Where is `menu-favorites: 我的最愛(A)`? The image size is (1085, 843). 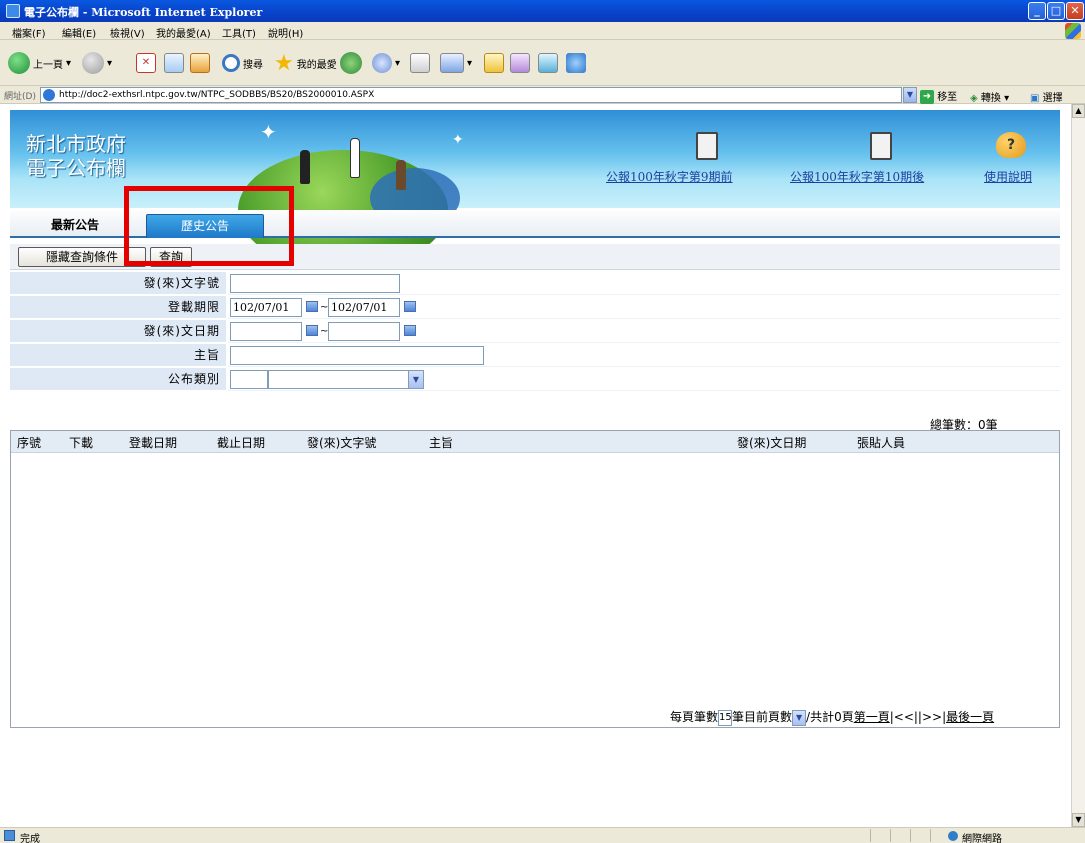
menu-favorites: 我的最愛(A) is located at coordinates (183, 32).